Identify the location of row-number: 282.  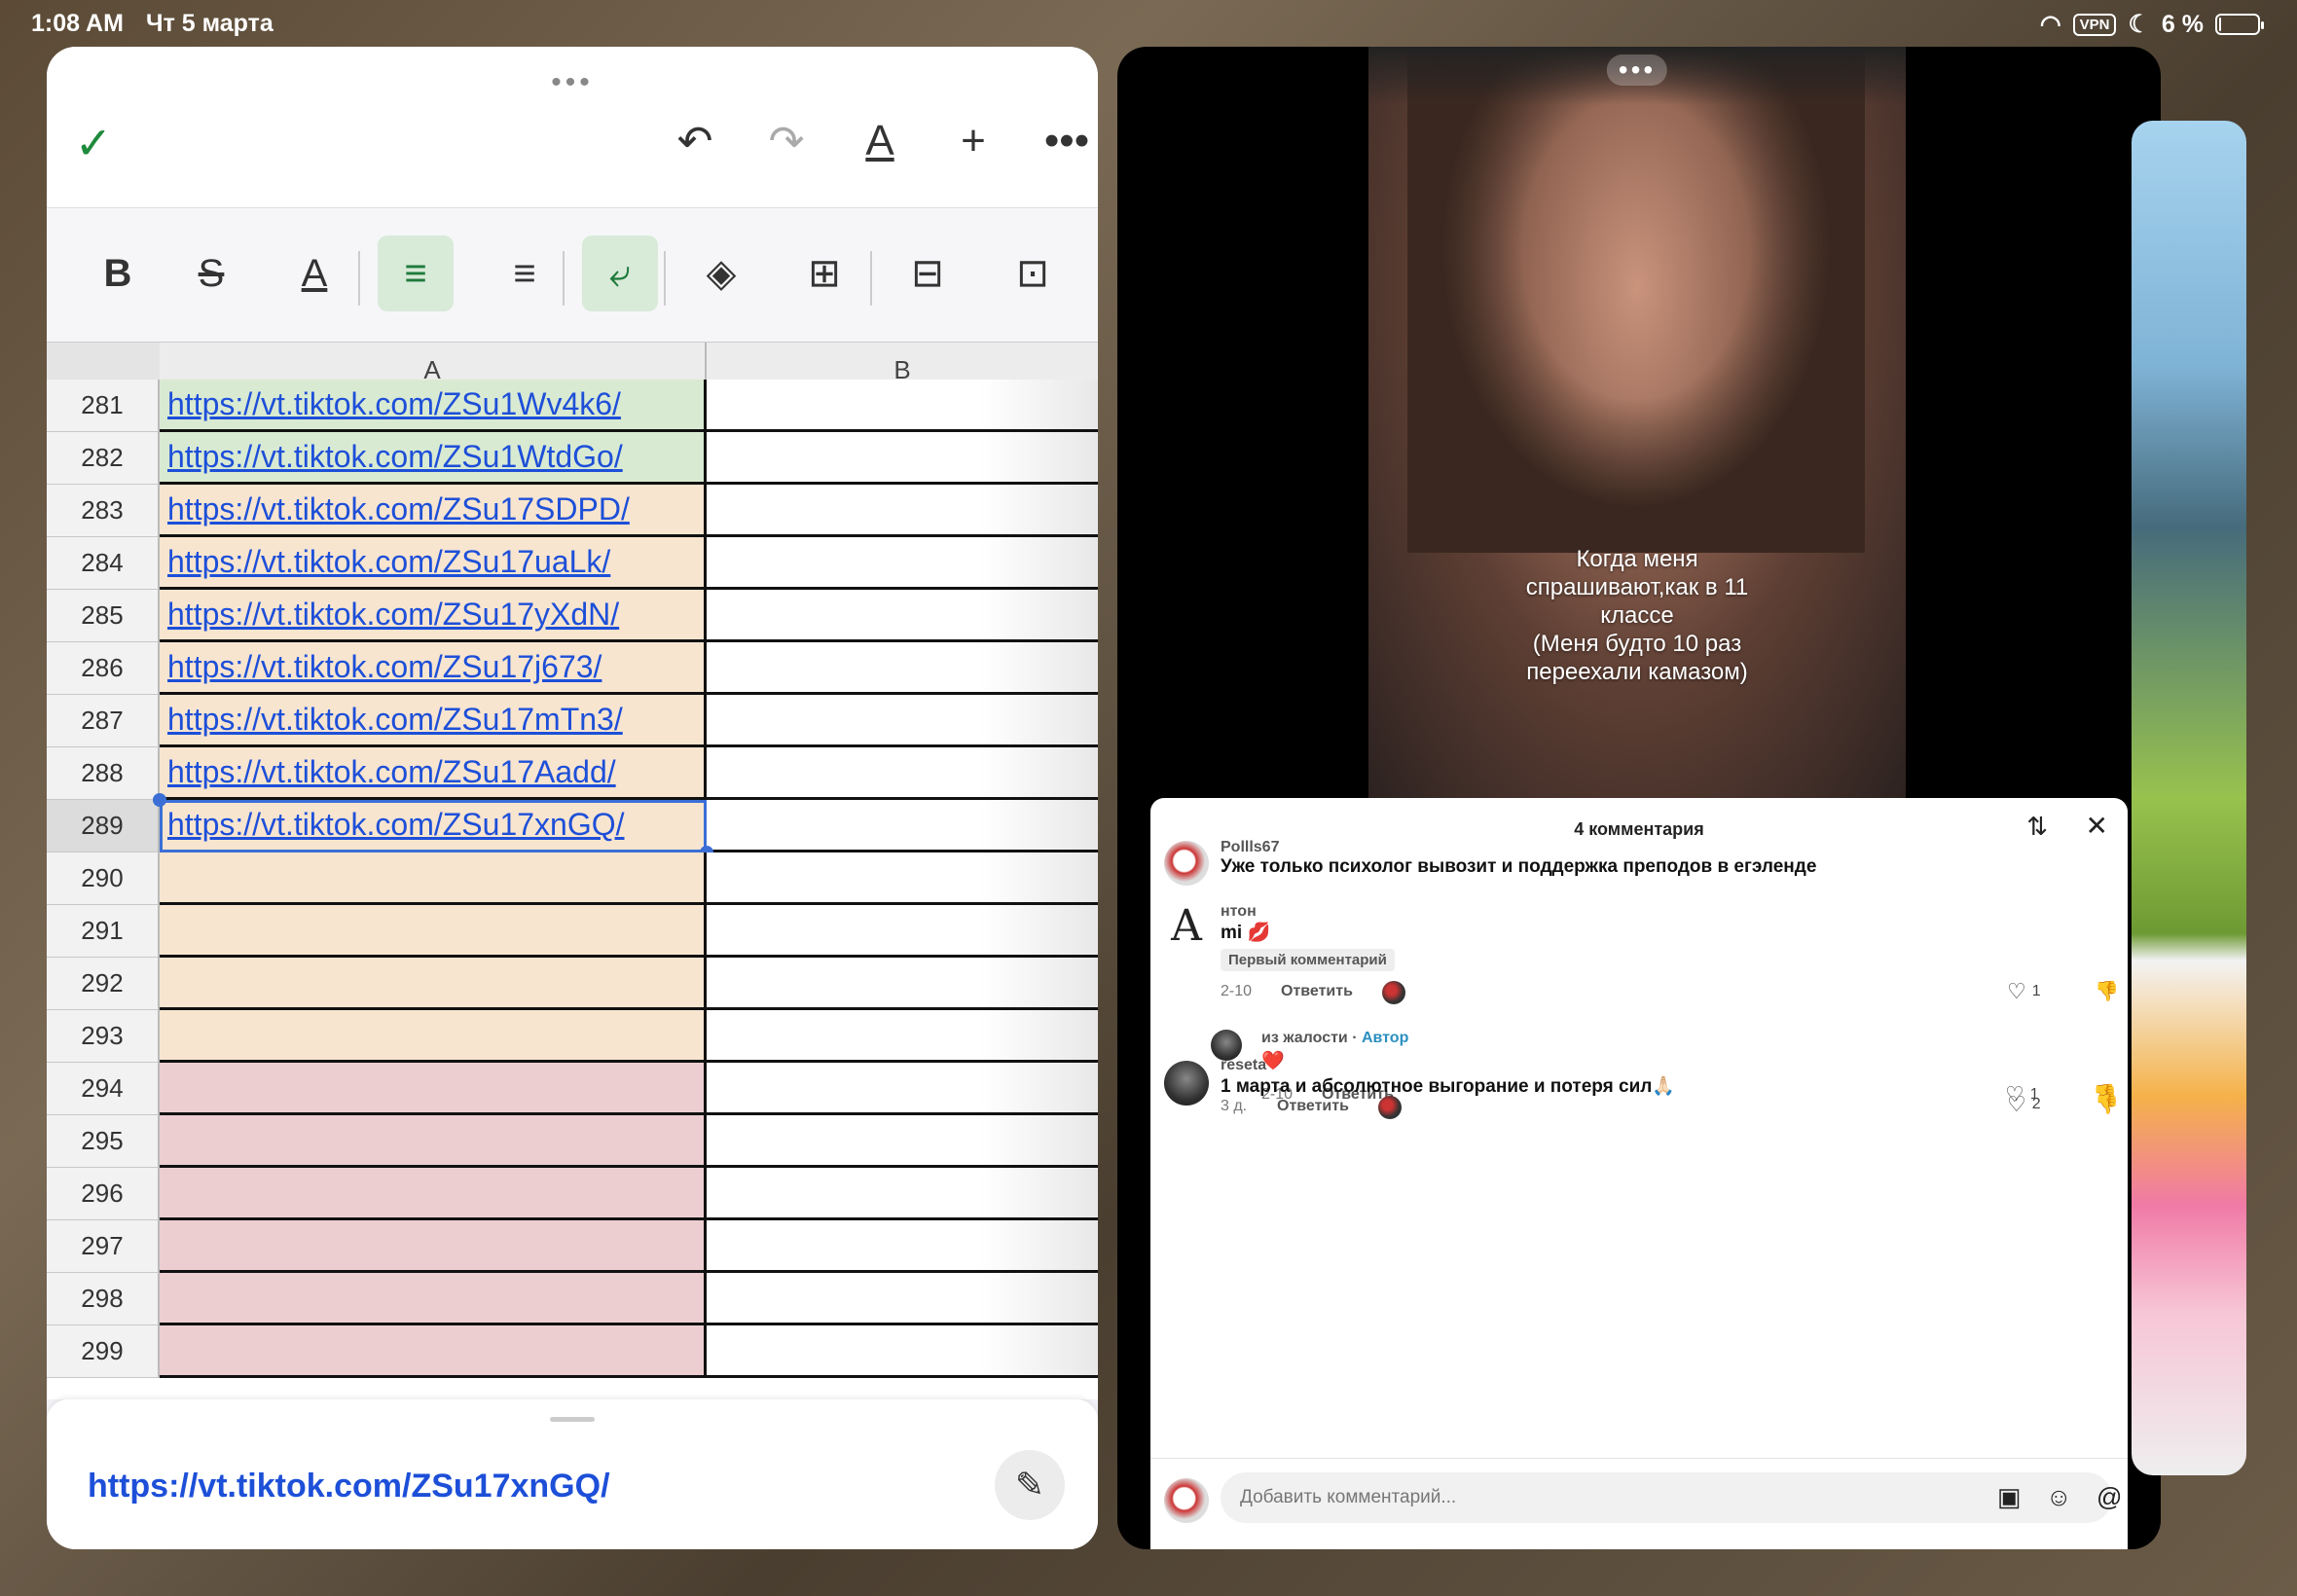
(103, 458).